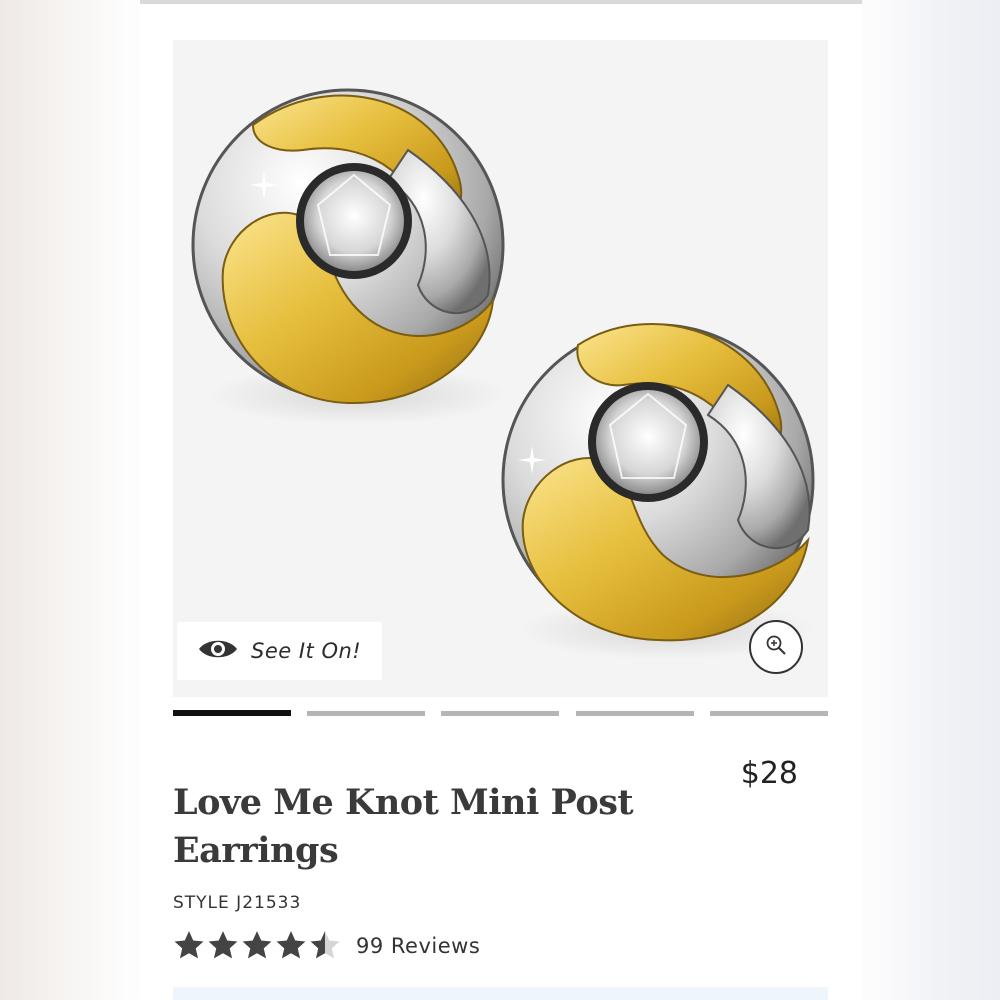 This screenshot has height=1000, width=1000. What do you see at coordinates (403, 826) in the screenshot?
I see `product-title: Love Me Knot Mini Post Earrings` at bounding box center [403, 826].